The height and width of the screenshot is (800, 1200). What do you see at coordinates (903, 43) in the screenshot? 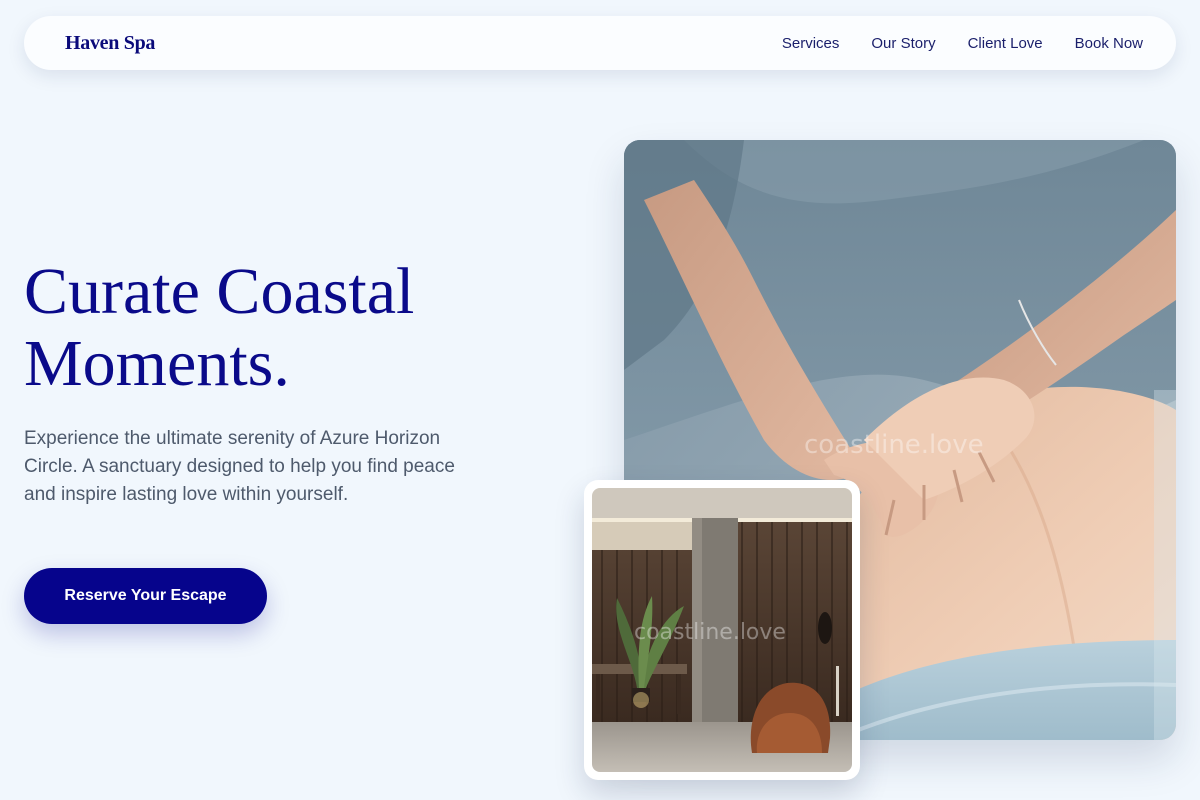
I see `nav-link-our-story: Our Story` at bounding box center [903, 43].